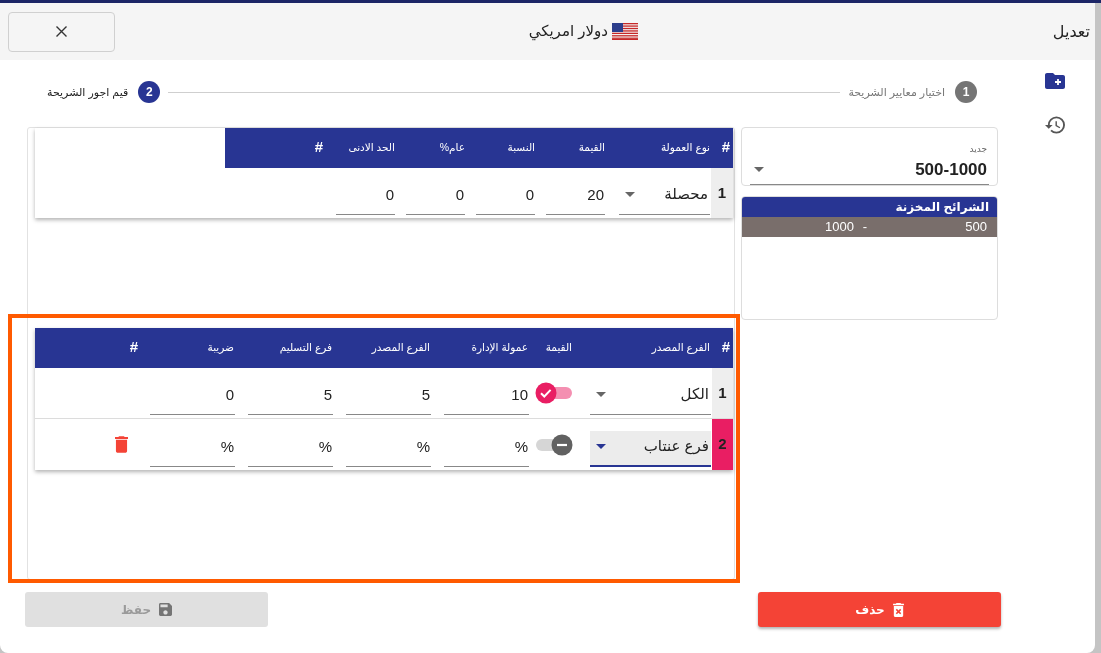 The width and height of the screenshot is (1101, 653). Describe the element at coordinates (149, 92) in the screenshot. I see `step-number: 2` at that location.